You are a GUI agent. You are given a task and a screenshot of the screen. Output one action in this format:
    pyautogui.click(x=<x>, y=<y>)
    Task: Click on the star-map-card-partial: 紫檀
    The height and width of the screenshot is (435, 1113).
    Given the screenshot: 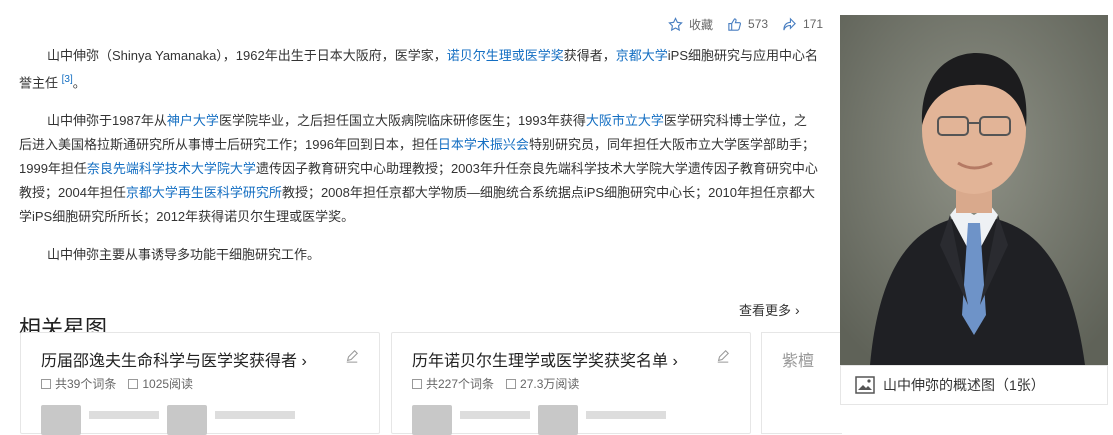 What is the action you would take?
    pyautogui.click(x=801, y=383)
    